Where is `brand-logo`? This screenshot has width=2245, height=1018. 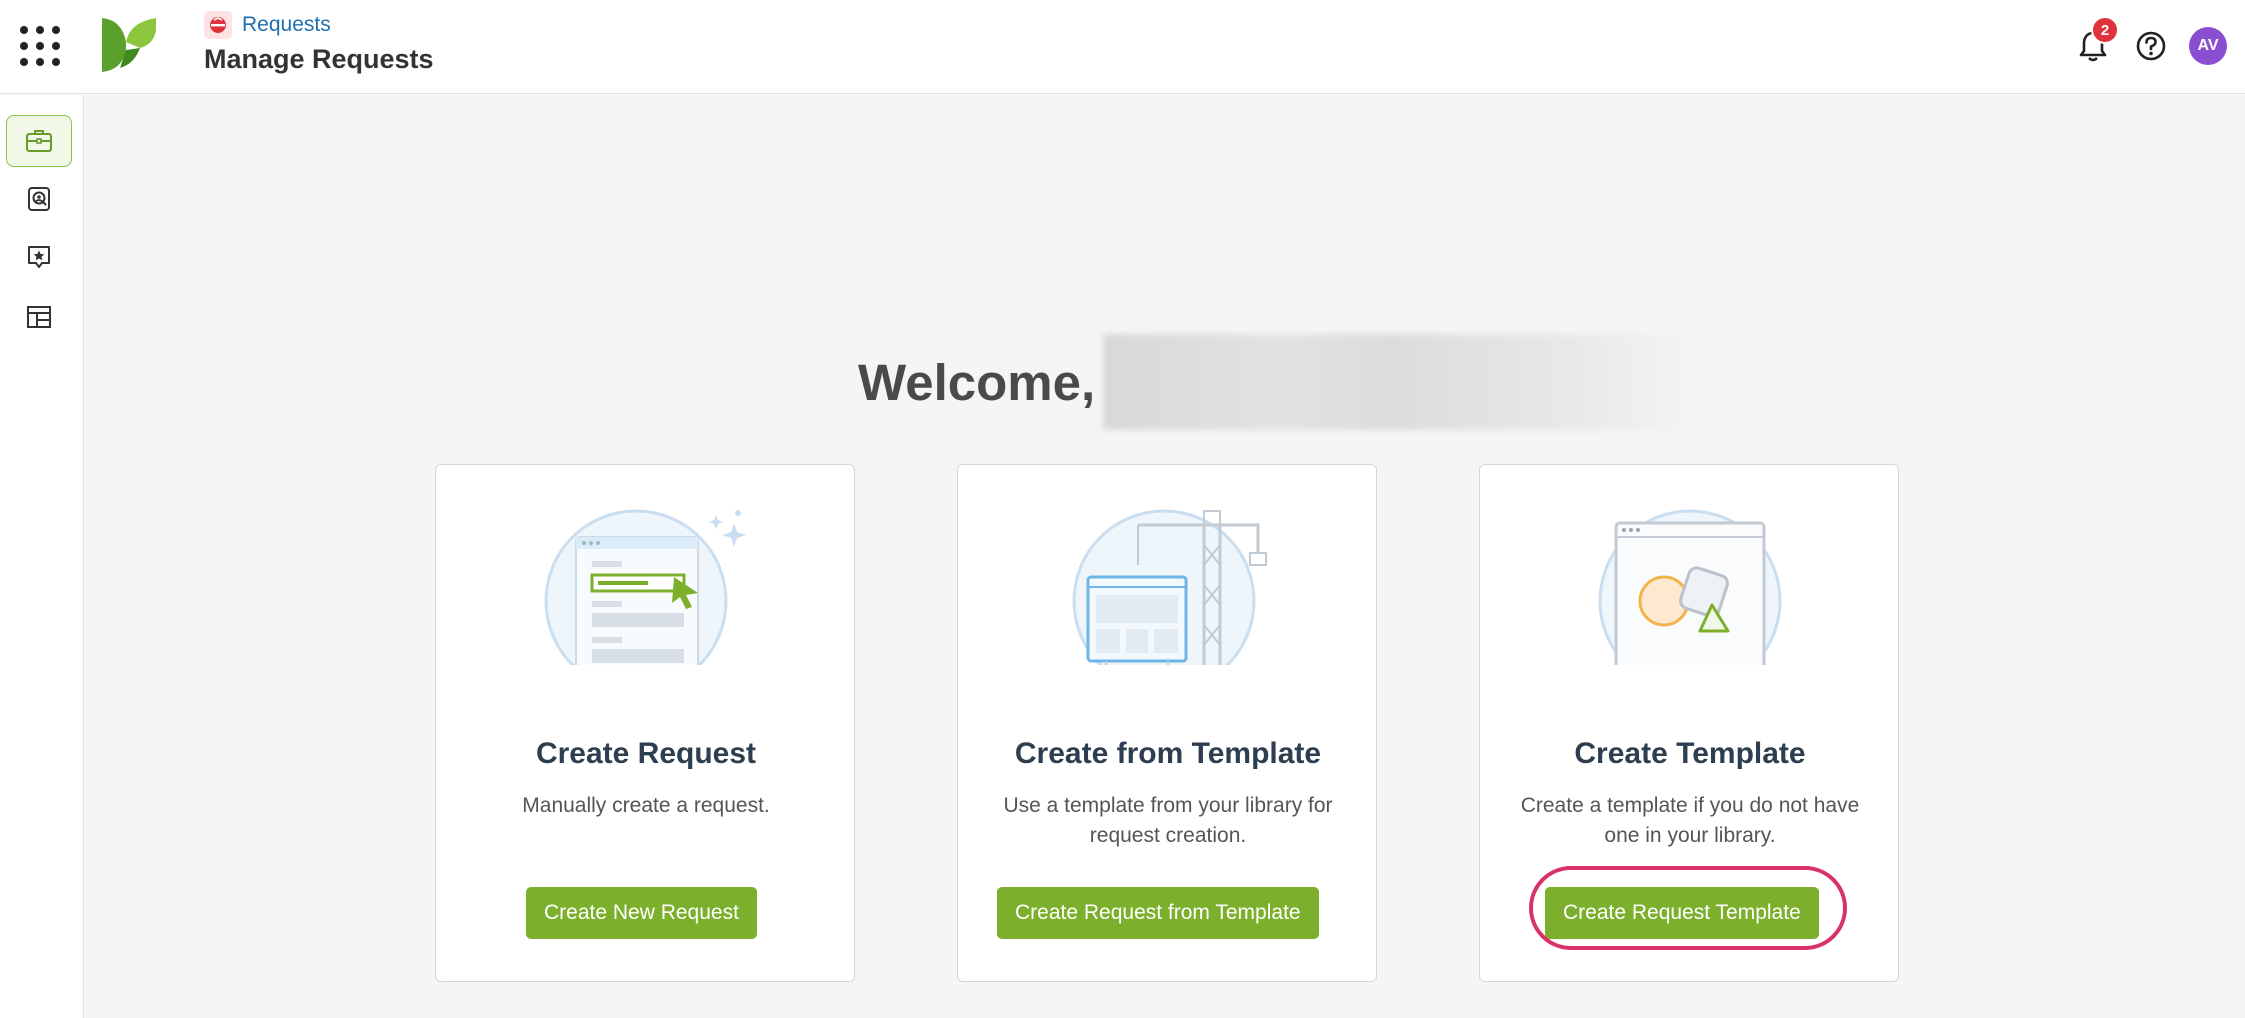 brand-logo is located at coordinates (129, 45).